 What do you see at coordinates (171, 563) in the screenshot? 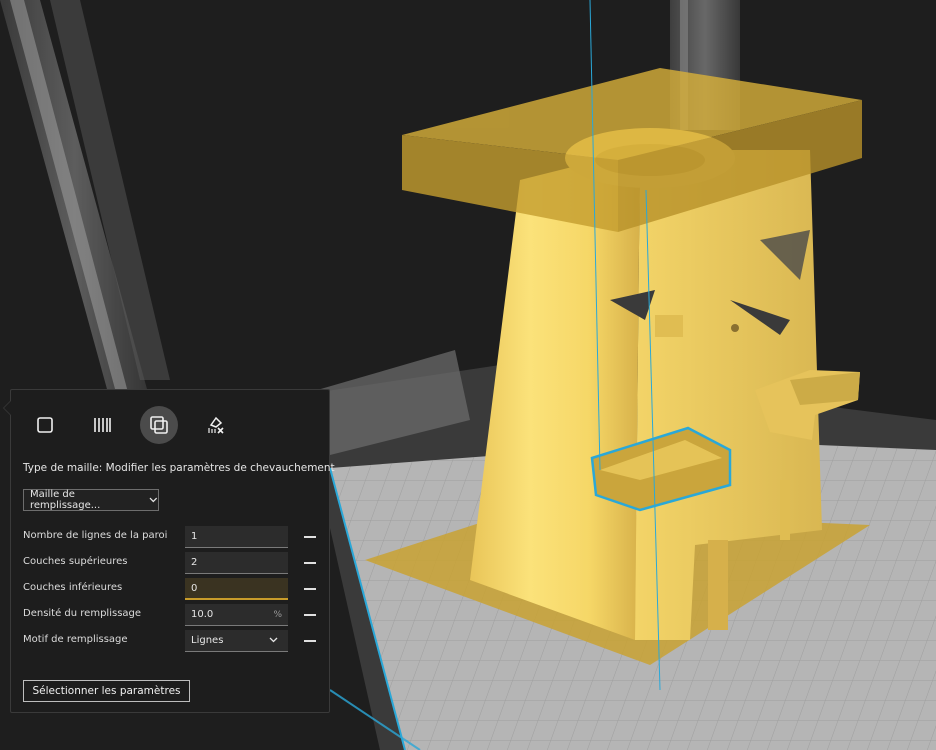
I see `setting-row-top-layers: Couches supérieures 2` at bounding box center [171, 563].